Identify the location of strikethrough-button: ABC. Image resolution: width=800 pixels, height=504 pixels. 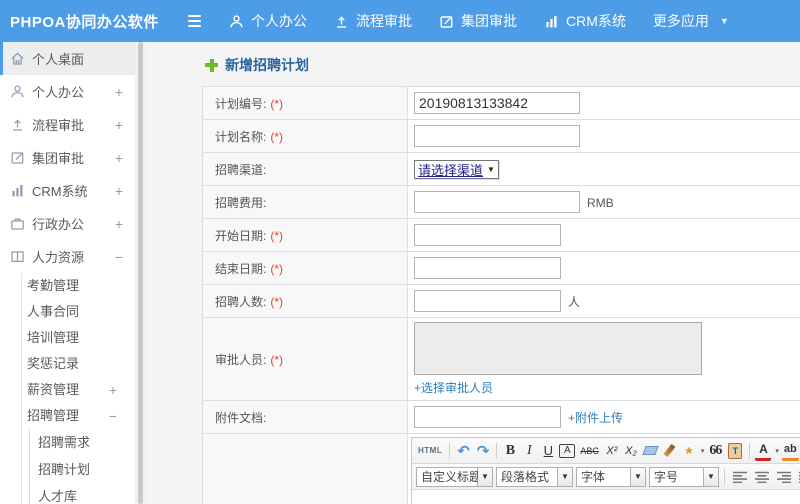
(589, 451).